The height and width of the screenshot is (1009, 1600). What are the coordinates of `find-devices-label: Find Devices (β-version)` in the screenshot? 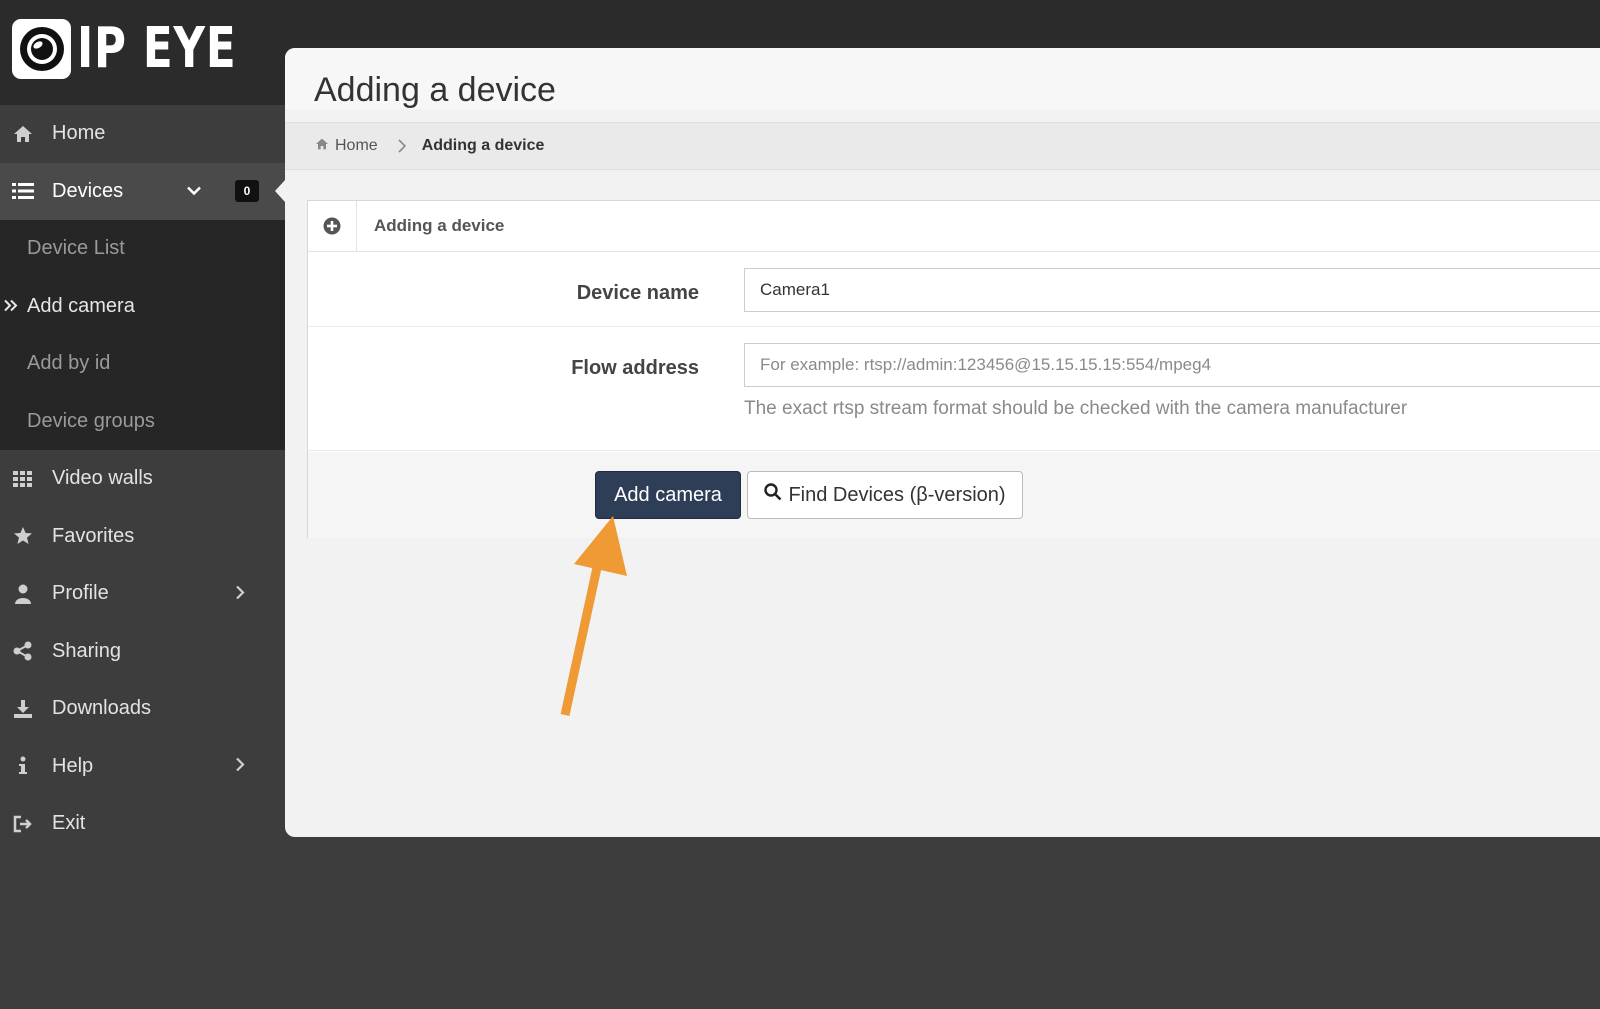 It's located at (897, 494).